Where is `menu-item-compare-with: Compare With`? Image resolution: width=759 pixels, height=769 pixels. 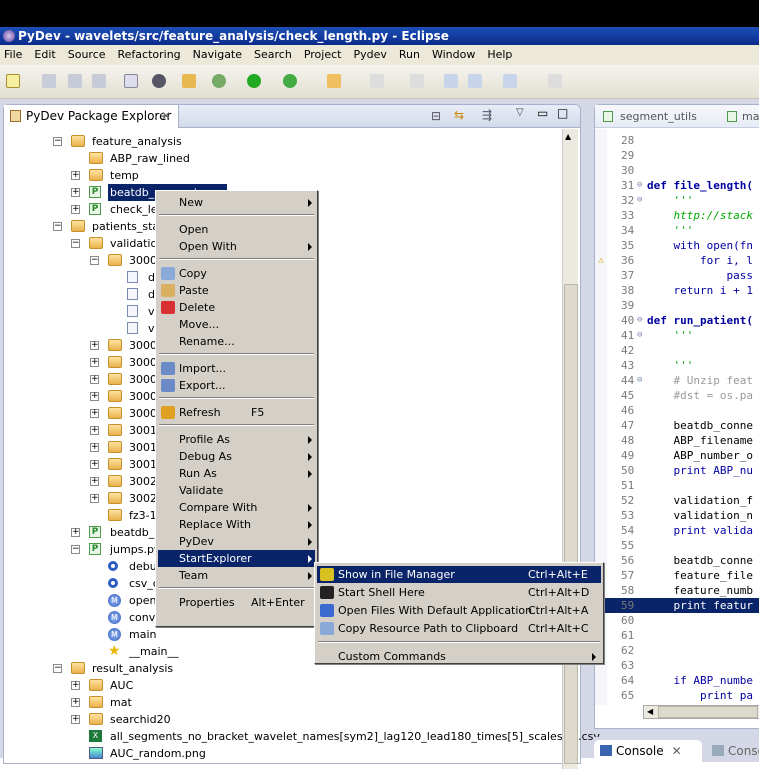
menu-item-compare-with: Compare With is located at coordinates (236, 507).